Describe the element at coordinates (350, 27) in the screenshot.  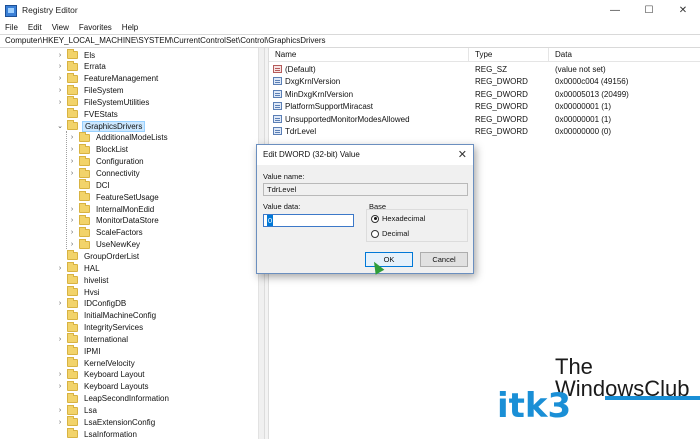
I see `menu-bar: File Edit View Favorites Help` at that location.